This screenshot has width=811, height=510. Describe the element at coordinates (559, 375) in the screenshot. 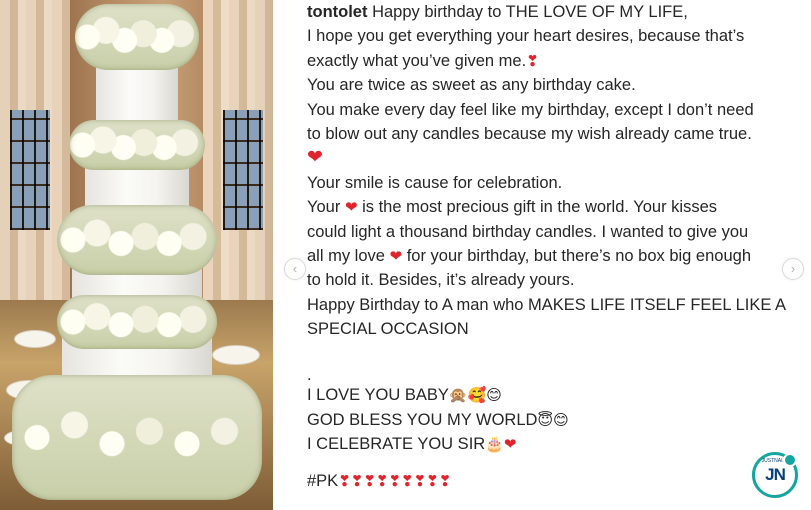

I see `caption-line: .` at that location.